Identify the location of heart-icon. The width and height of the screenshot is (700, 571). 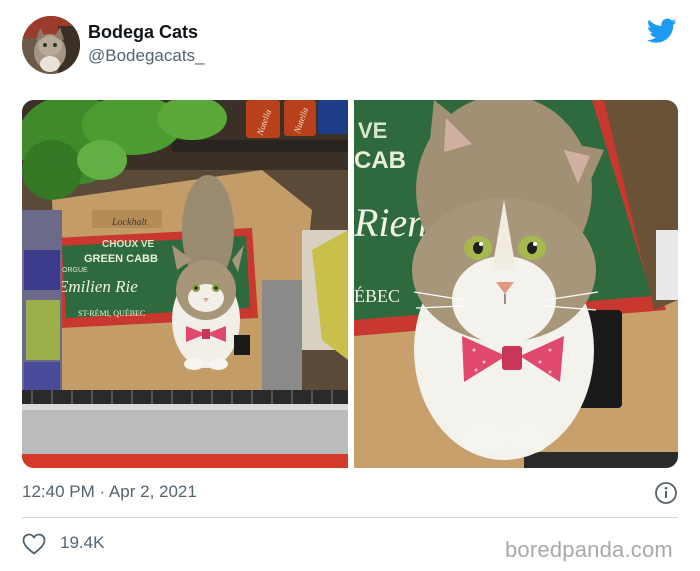
(34, 544).